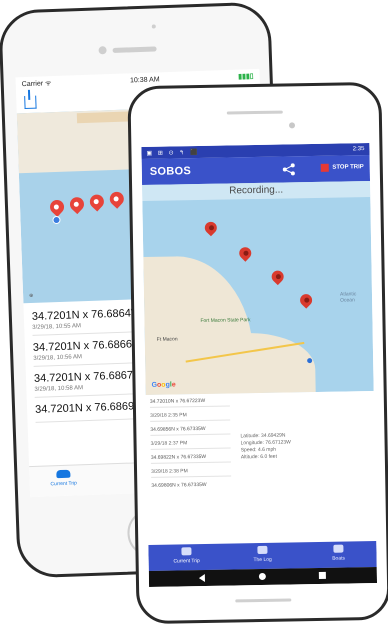  Describe the element at coordinates (153, 26) in the screenshot. I see `iphone-sensor` at that location.